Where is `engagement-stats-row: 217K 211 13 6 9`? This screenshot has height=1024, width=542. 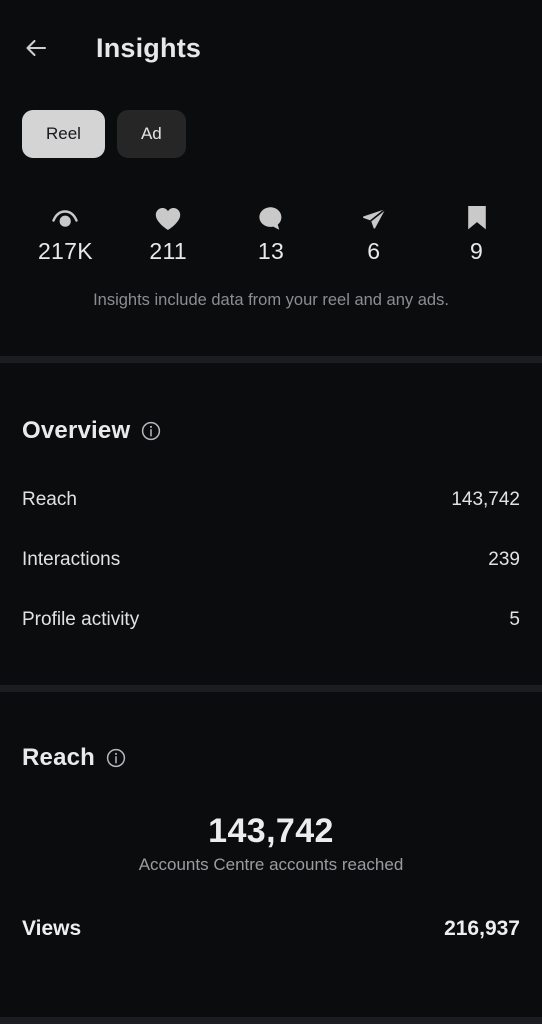 engagement-stats-row: 217K 211 13 6 9 is located at coordinates (271, 233).